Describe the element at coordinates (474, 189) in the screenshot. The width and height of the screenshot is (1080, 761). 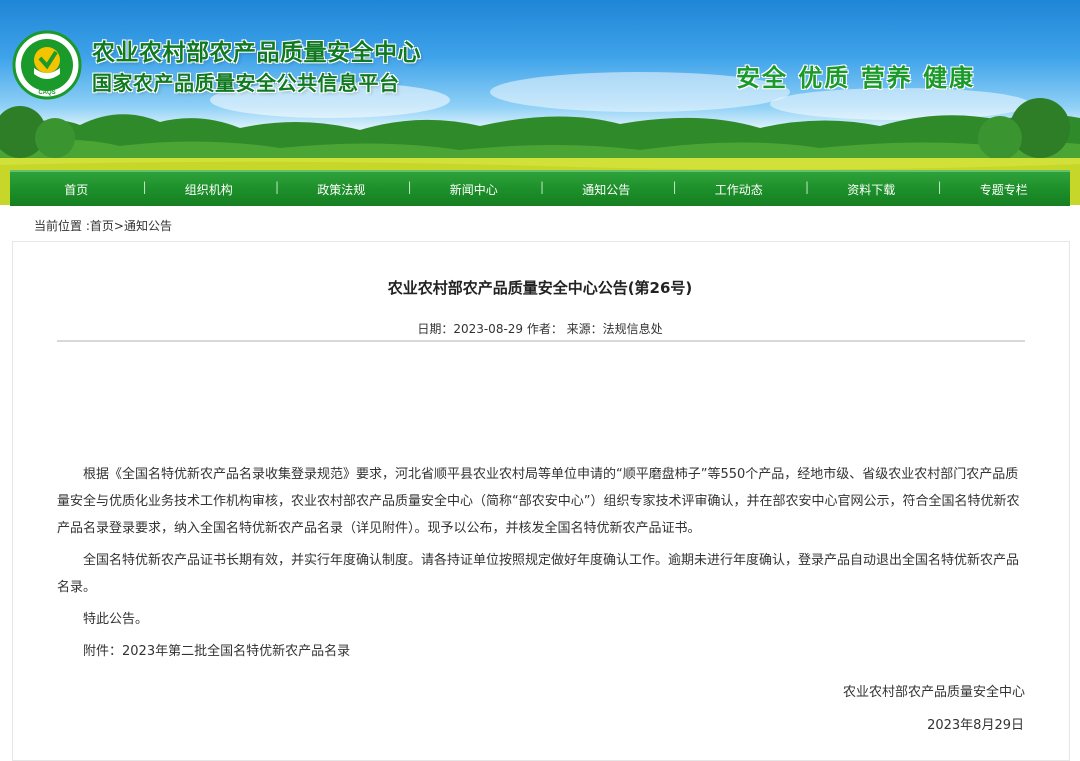
I see `nav-item-news: 新闻中心` at that location.